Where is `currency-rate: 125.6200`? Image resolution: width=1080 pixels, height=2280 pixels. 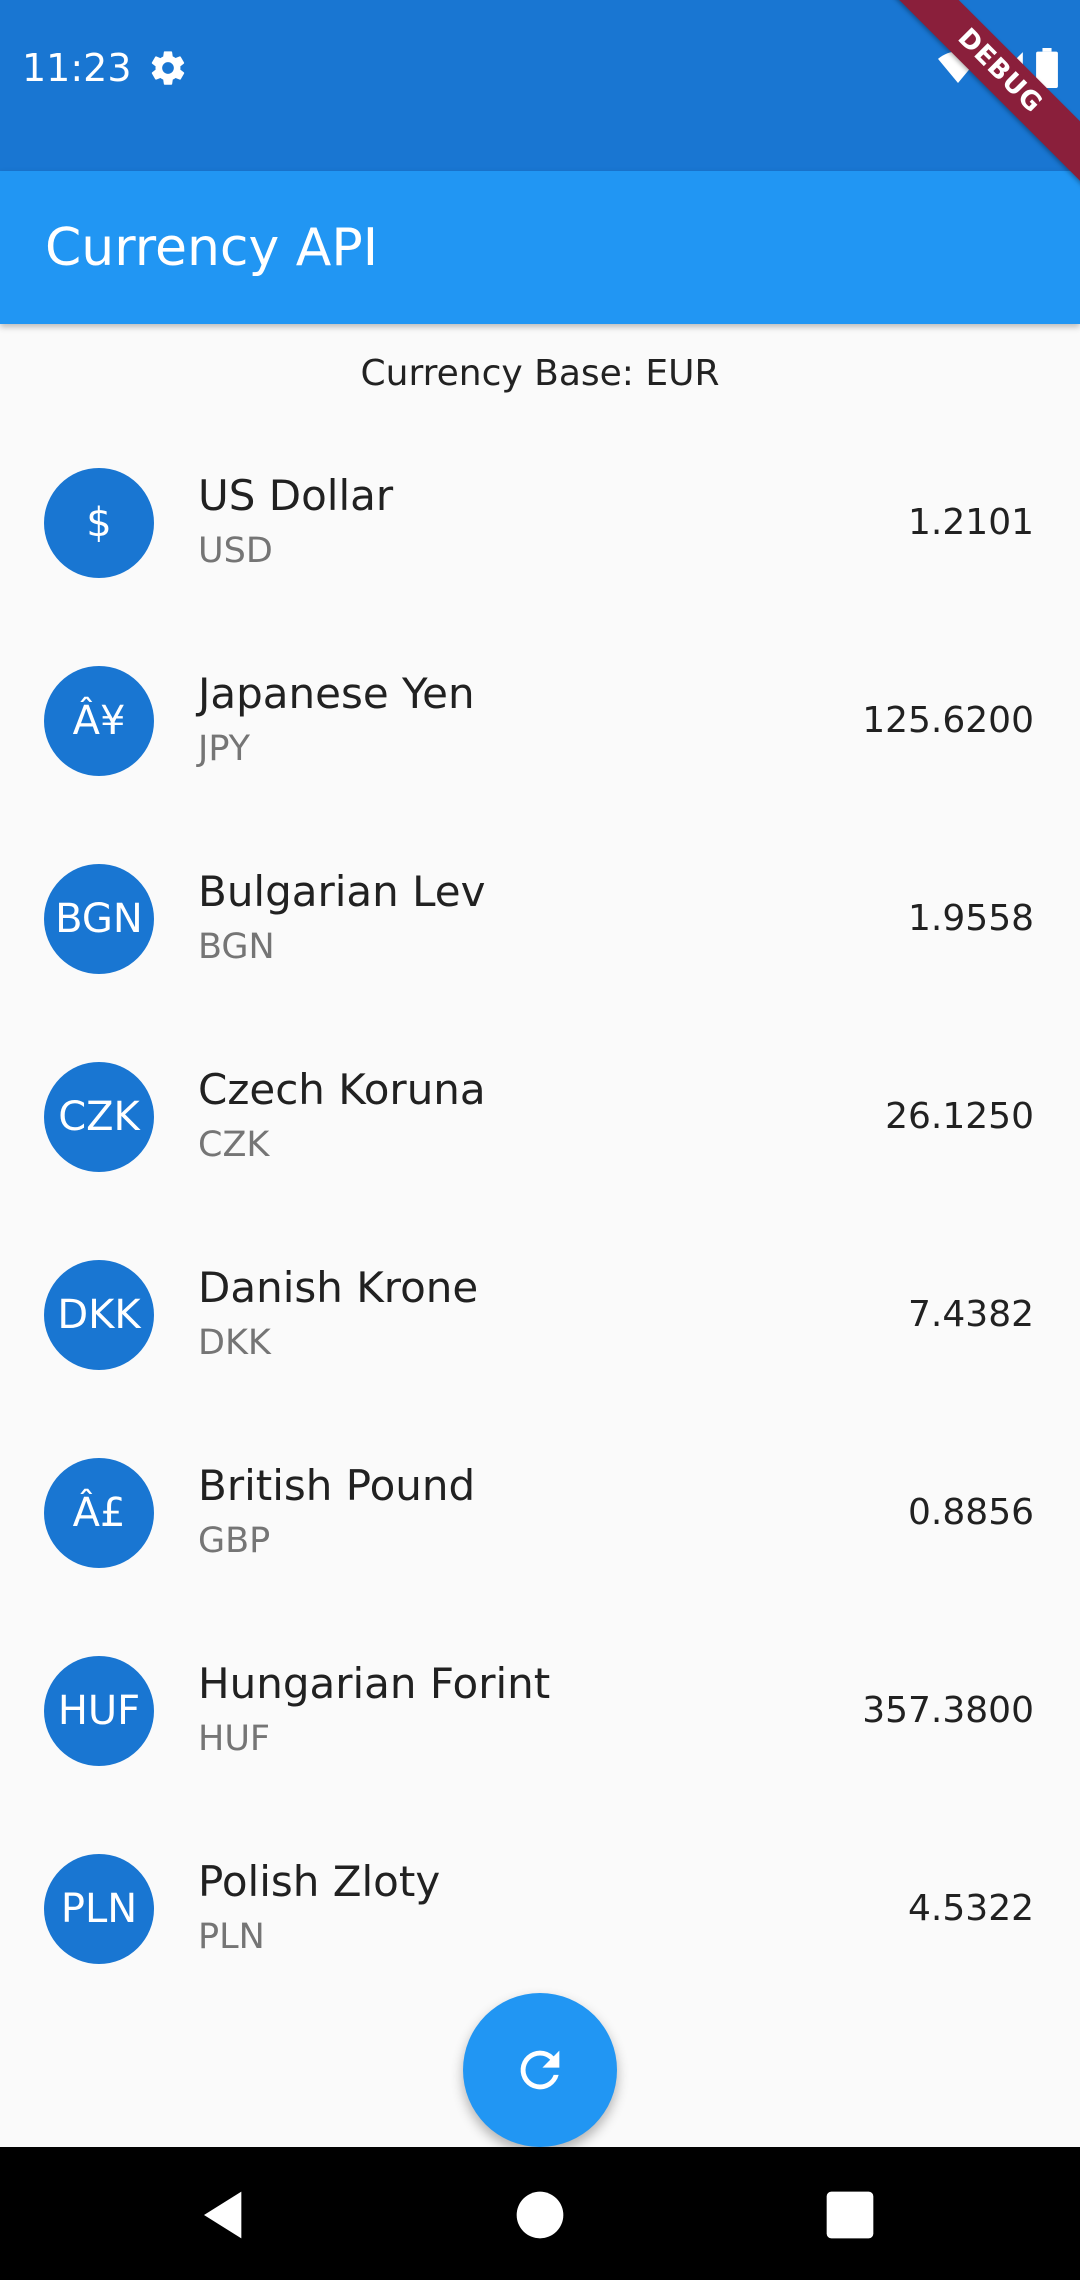 currency-rate: 125.6200 is located at coordinates (948, 720).